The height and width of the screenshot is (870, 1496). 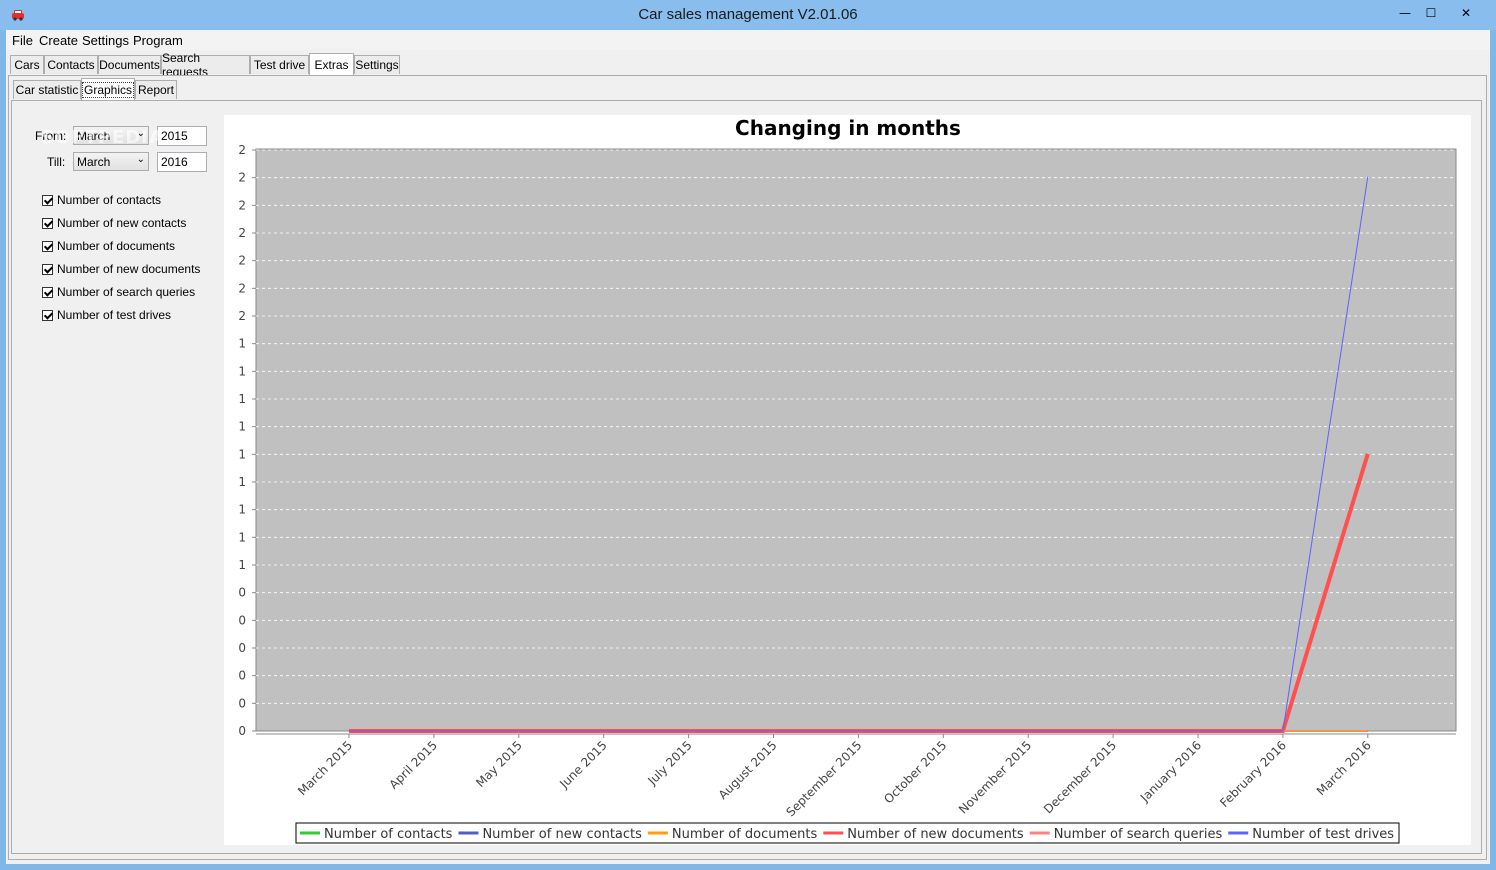 What do you see at coordinates (499, 764) in the screenshot?
I see `x-tick-label: May 2015` at bounding box center [499, 764].